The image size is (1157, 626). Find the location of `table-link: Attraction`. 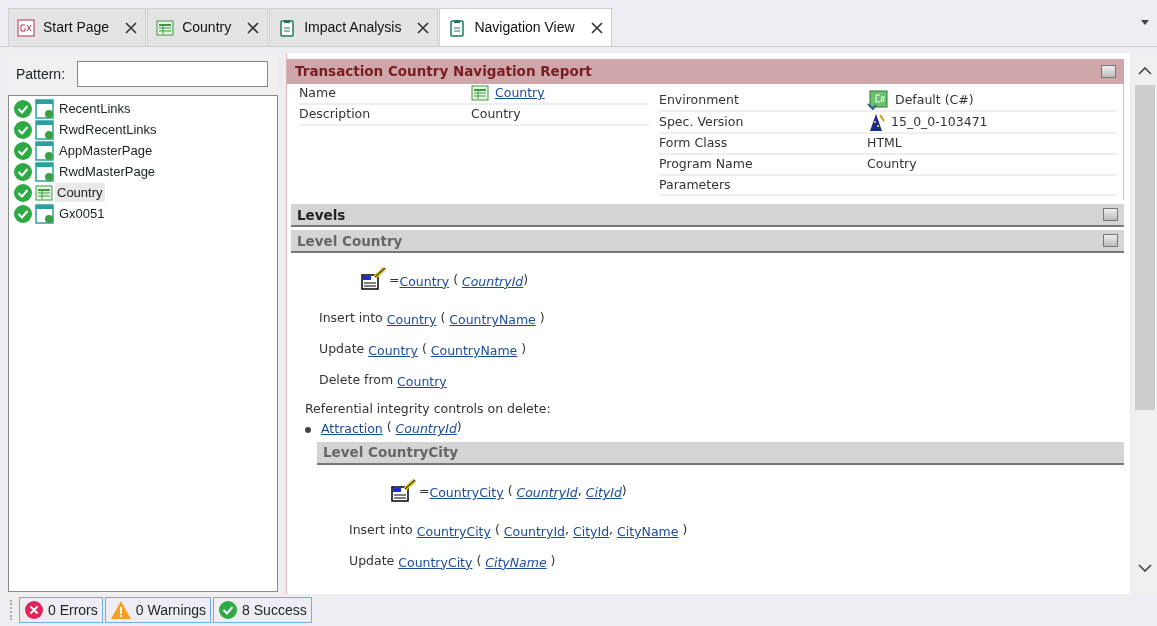

table-link: Attraction is located at coordinates (352, 429).